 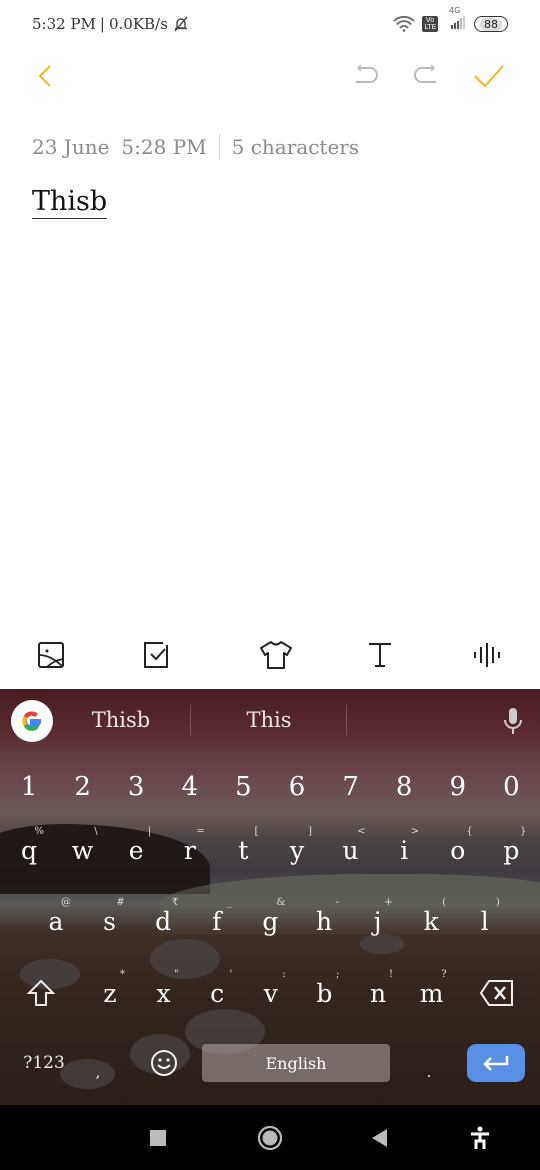 I want to click on chevron-left-icon, so click(x=44, y=76).